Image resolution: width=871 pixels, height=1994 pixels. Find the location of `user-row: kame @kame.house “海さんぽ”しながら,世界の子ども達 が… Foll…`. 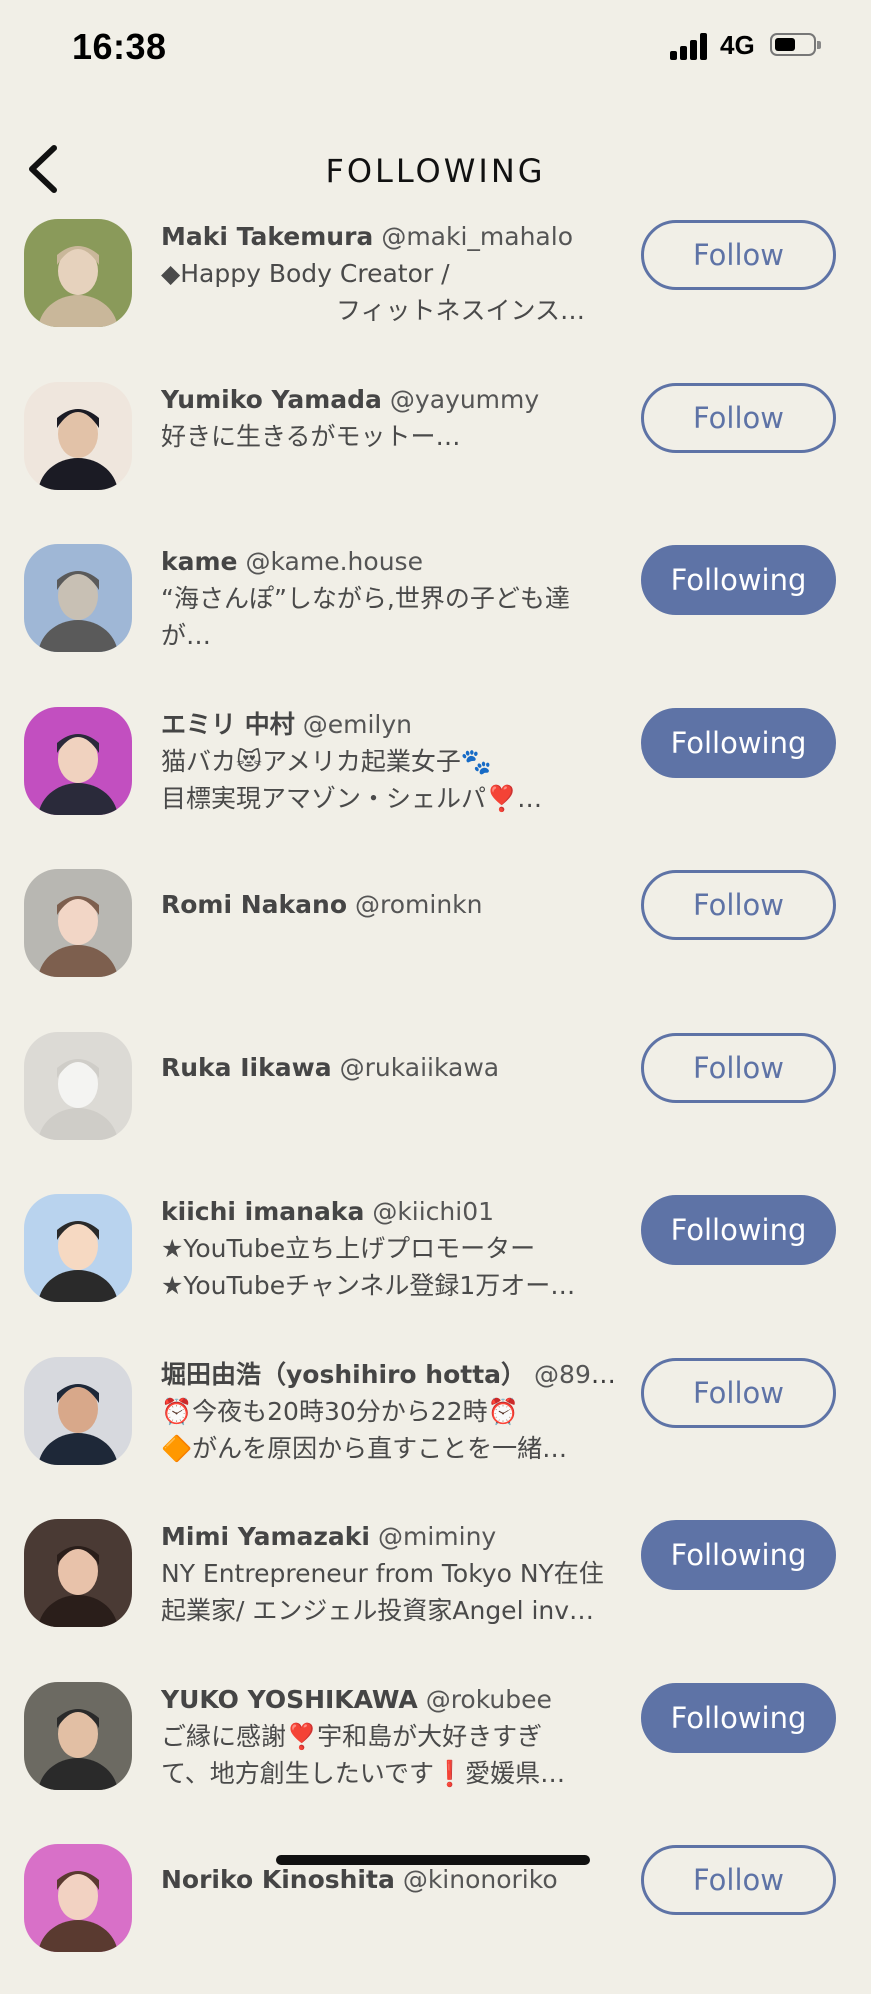

user-row: kame @kame.house “海さんぽ”しながら,世界の子ども達 が… Foll… is located at coordinates (435, 619).